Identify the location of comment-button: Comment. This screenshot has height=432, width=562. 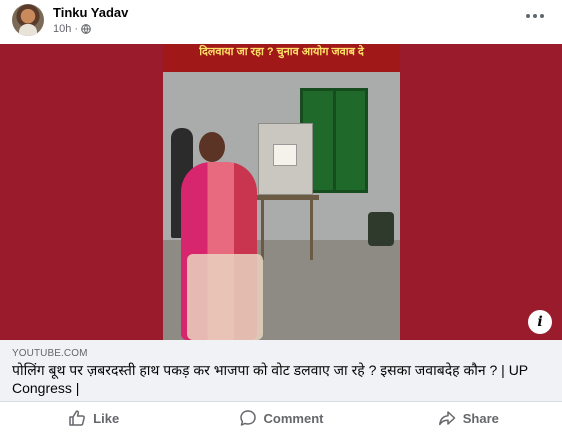
(280, 418).